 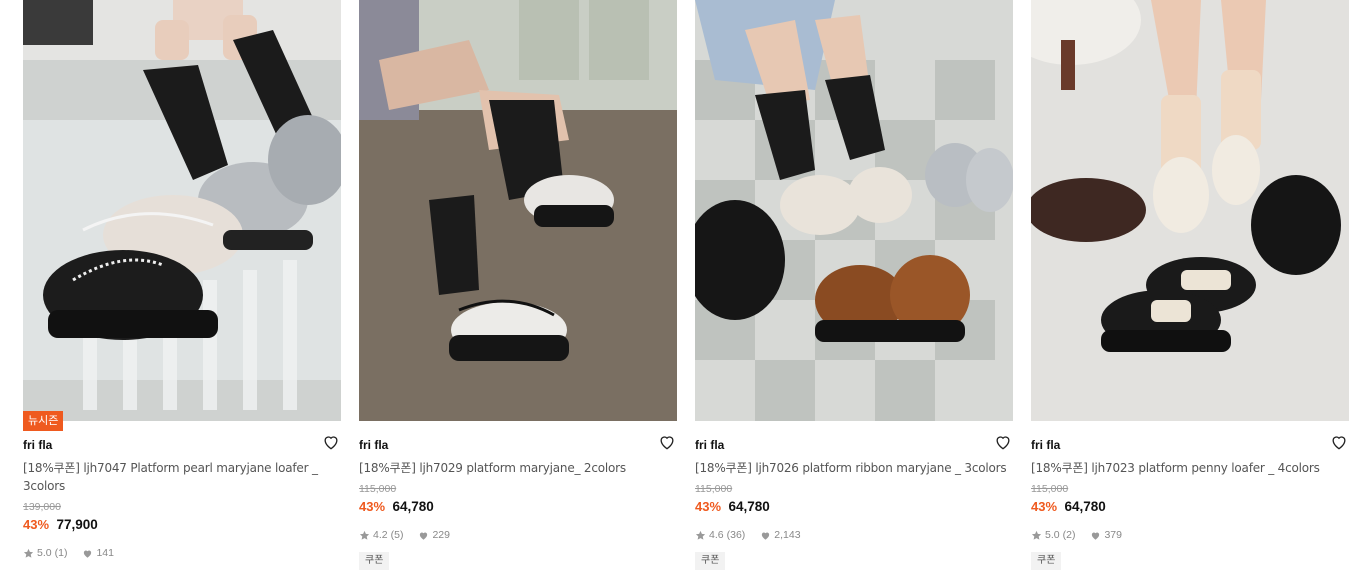 I want to click on review-meta: 4.6 (36) 2,143, so click(x=854, y=535).